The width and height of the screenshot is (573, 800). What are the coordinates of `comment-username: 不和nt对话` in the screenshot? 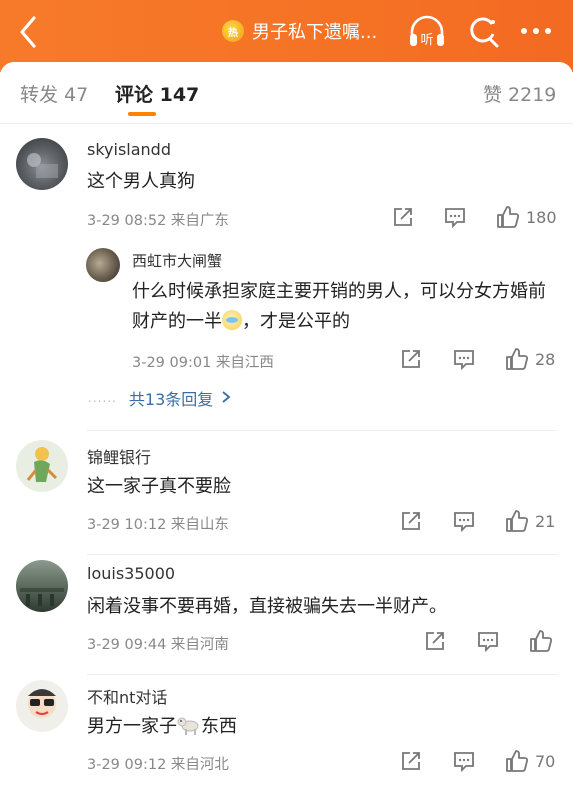 It's located at (127, 696).